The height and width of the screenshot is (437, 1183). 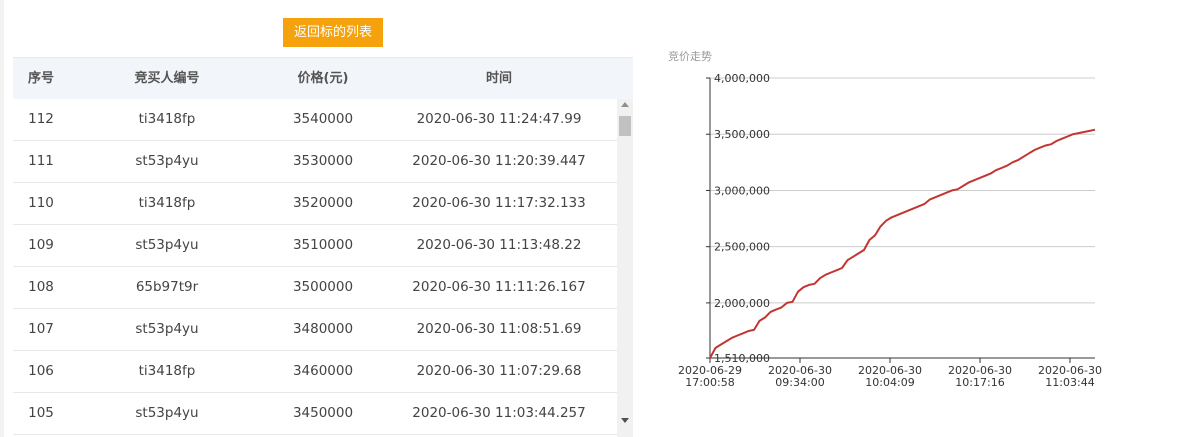 I want to click on scrollbar-thumb, so click(x=625, y=126).